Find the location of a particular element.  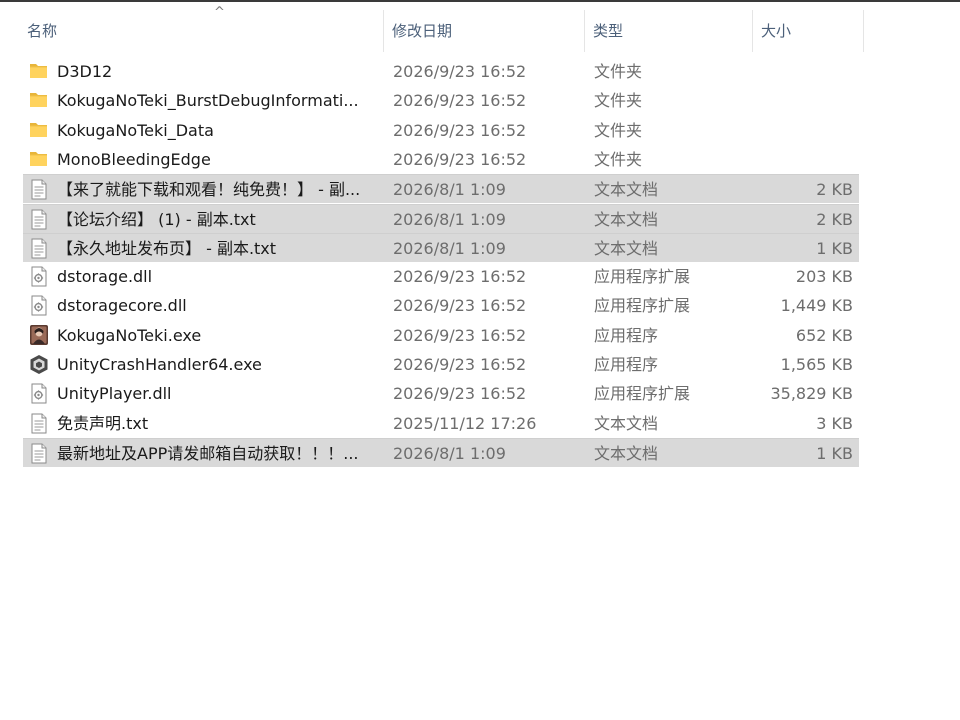

file-modified-date: 2025/11/12 17:26 is located at coordinates (465, 423).